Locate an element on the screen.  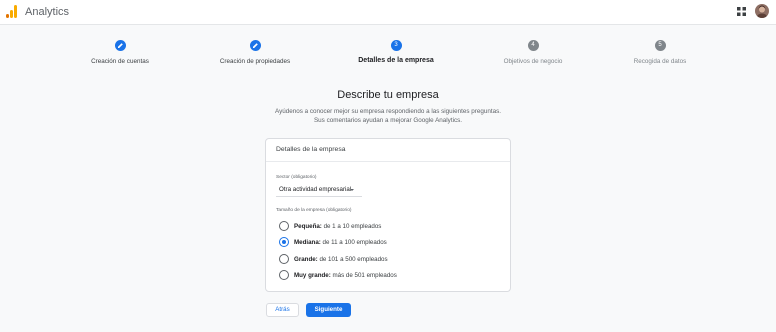
size-option-small: Pequeña: de 1 a 10 empleados is located at coordinates (379, 226).